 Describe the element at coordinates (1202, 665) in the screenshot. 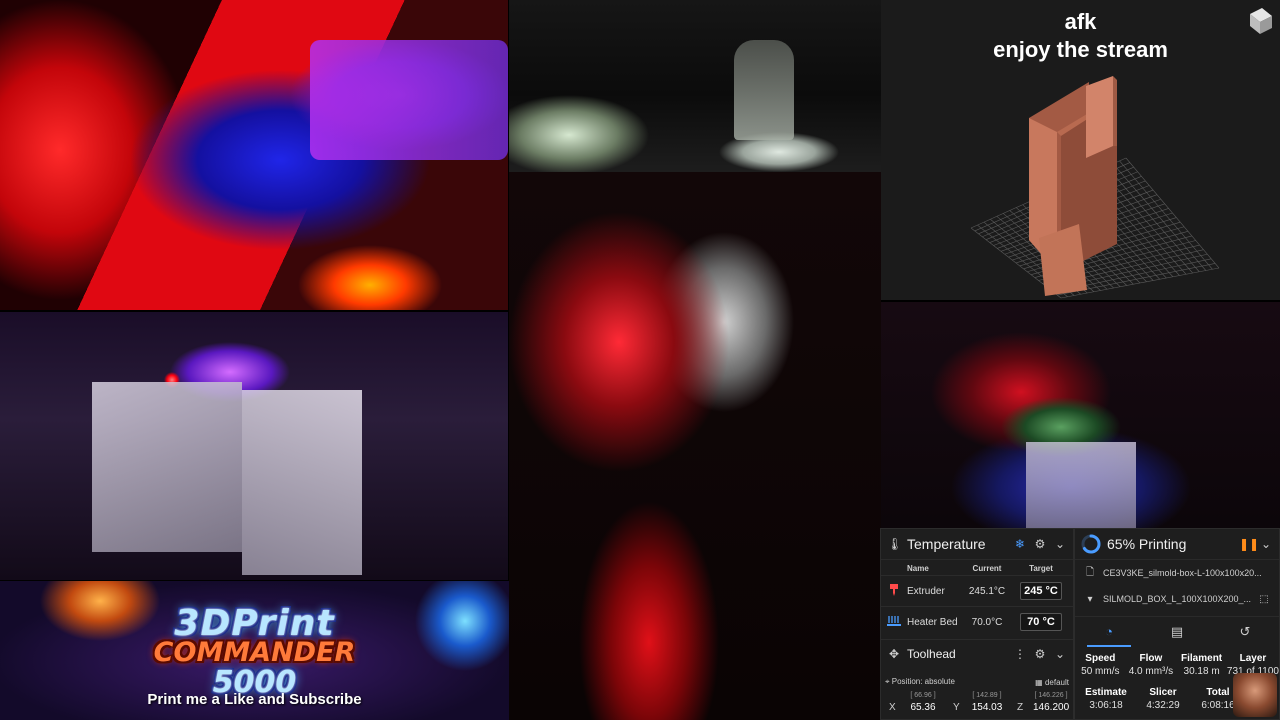

I see `stat-filament: Filament 30.18 m` at that location.